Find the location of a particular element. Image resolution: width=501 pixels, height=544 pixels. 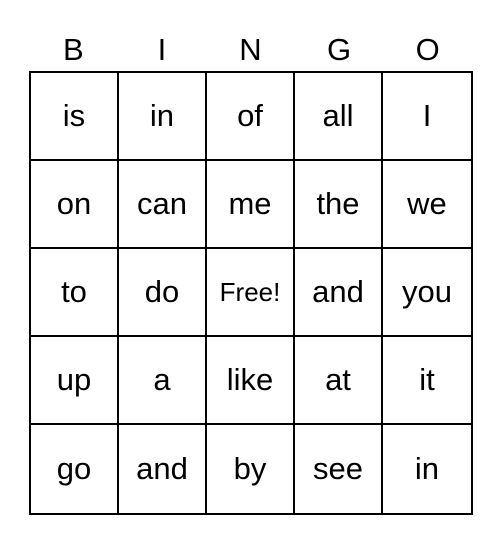

bingo-cell: can is located at coordinates (163, 205).